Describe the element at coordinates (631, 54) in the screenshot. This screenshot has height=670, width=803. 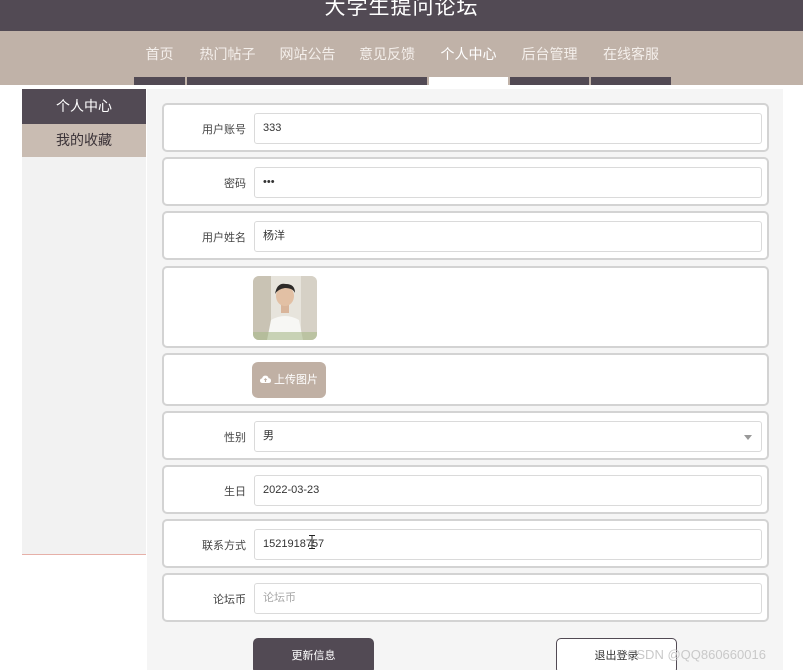
I see `nav-item-support: 在线客服` at that location.